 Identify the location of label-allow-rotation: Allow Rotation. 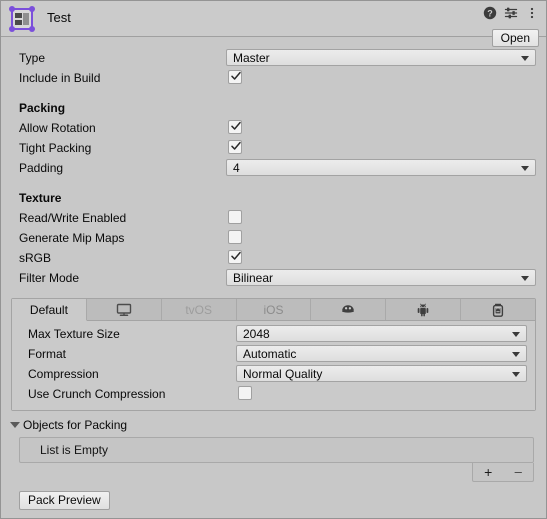
(57, 128).